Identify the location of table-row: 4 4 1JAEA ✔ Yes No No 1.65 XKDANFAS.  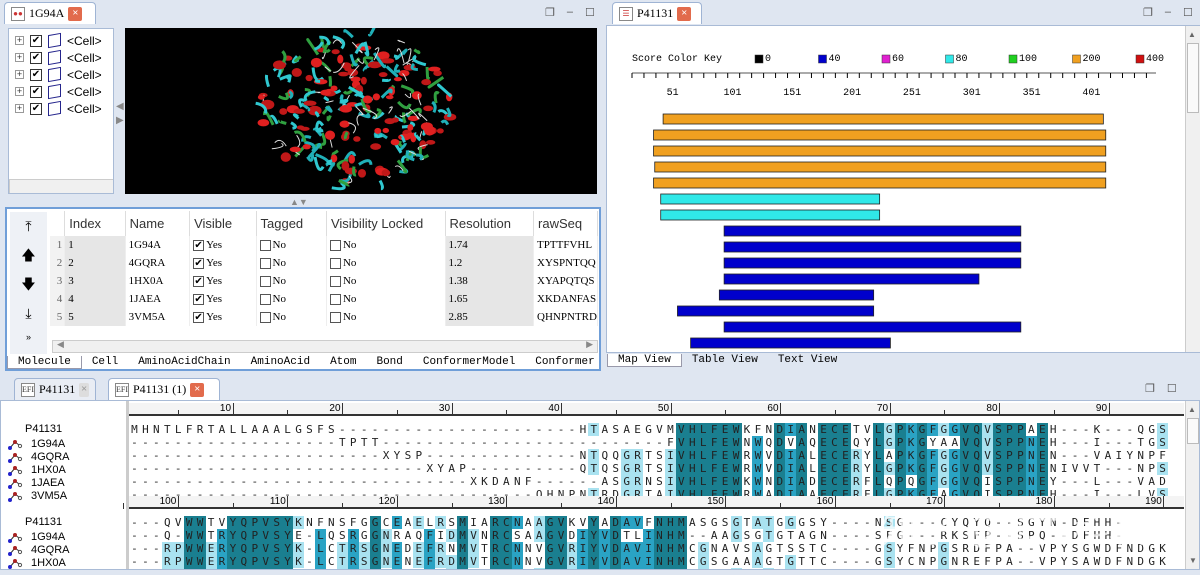
(324, 299).